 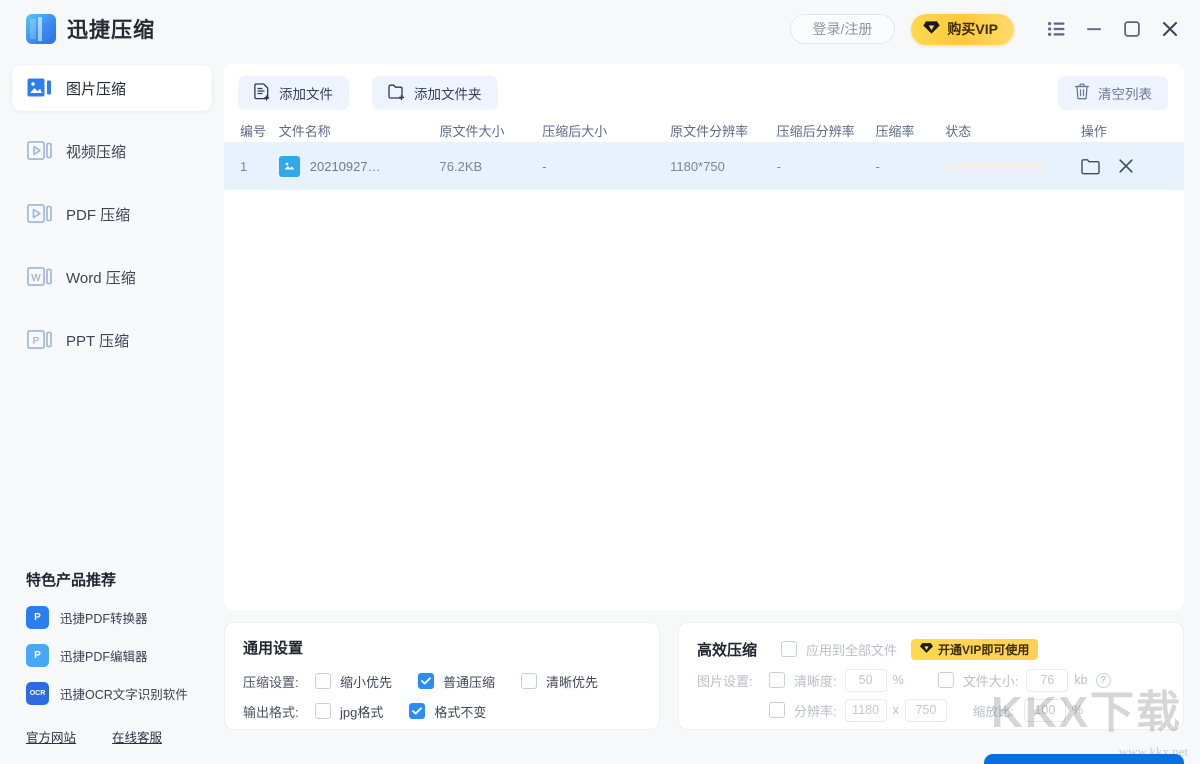 I want to click on add-file-button: 添加文件, so click(x=293, y=93).